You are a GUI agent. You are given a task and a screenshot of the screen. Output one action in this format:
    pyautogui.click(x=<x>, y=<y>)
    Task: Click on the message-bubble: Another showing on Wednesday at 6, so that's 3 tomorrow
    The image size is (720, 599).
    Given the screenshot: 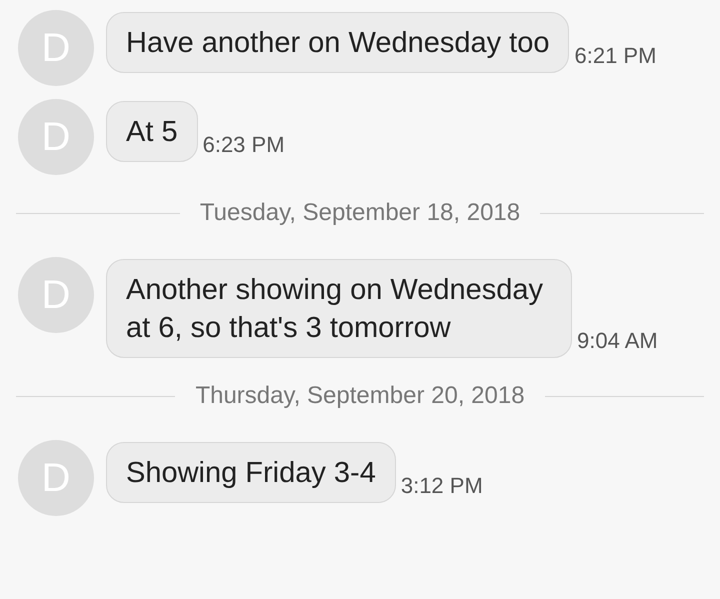 What is the action you would take?
    pyautogui.click(x=339, y=308)
    